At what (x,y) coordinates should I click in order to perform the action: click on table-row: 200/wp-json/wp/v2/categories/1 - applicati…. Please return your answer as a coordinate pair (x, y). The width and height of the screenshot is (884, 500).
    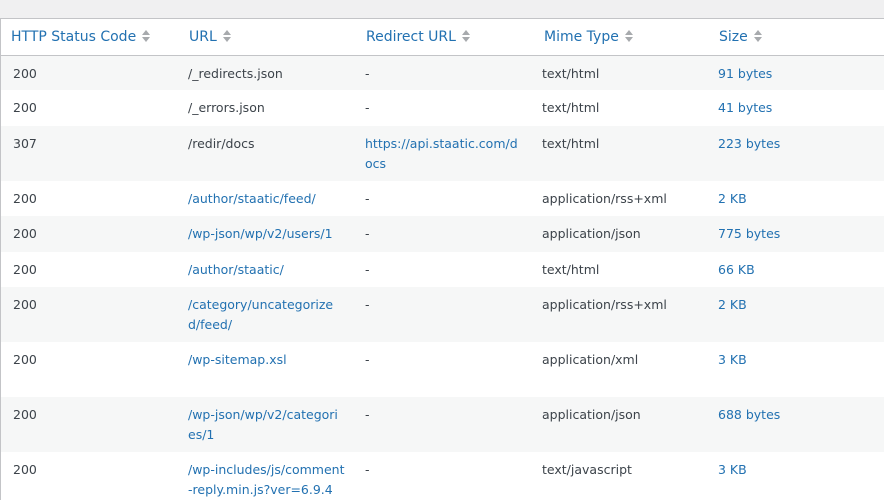
    Looking at the image, I should click on (442, 424).